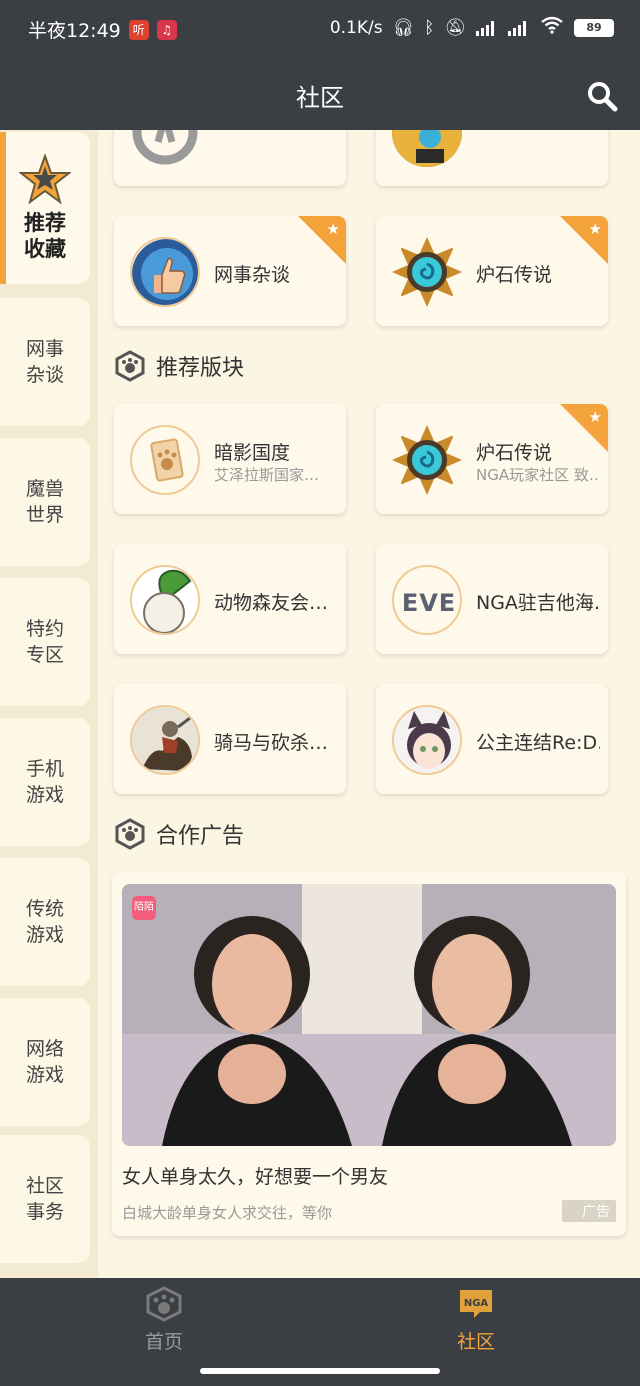  I want to click on section-header-recommended: 推荐版块, so click(179, 366).